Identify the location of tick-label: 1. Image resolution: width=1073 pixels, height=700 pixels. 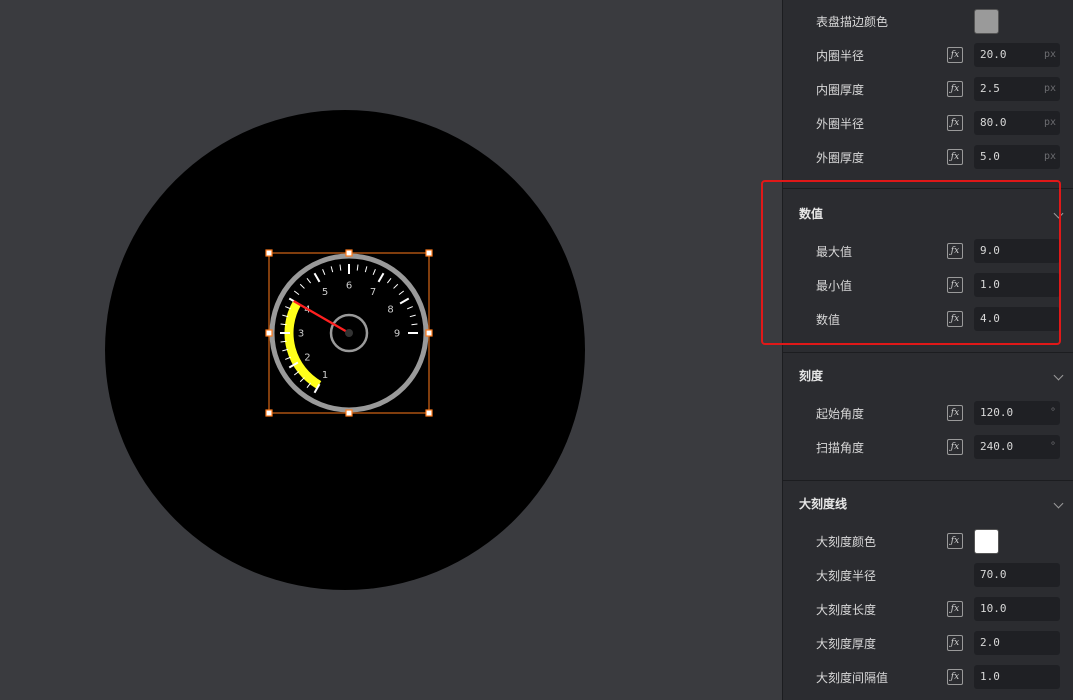
(325, 375).